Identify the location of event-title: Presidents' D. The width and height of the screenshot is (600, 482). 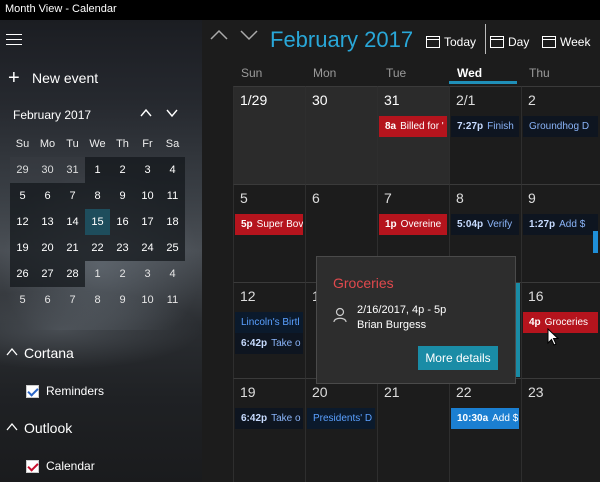
(343, 418).